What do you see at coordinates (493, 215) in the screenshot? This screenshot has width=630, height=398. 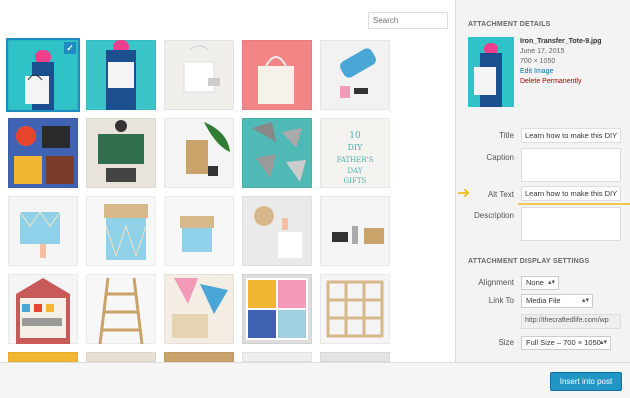 I see `description-label: Description` at bounding box center [493, 215].